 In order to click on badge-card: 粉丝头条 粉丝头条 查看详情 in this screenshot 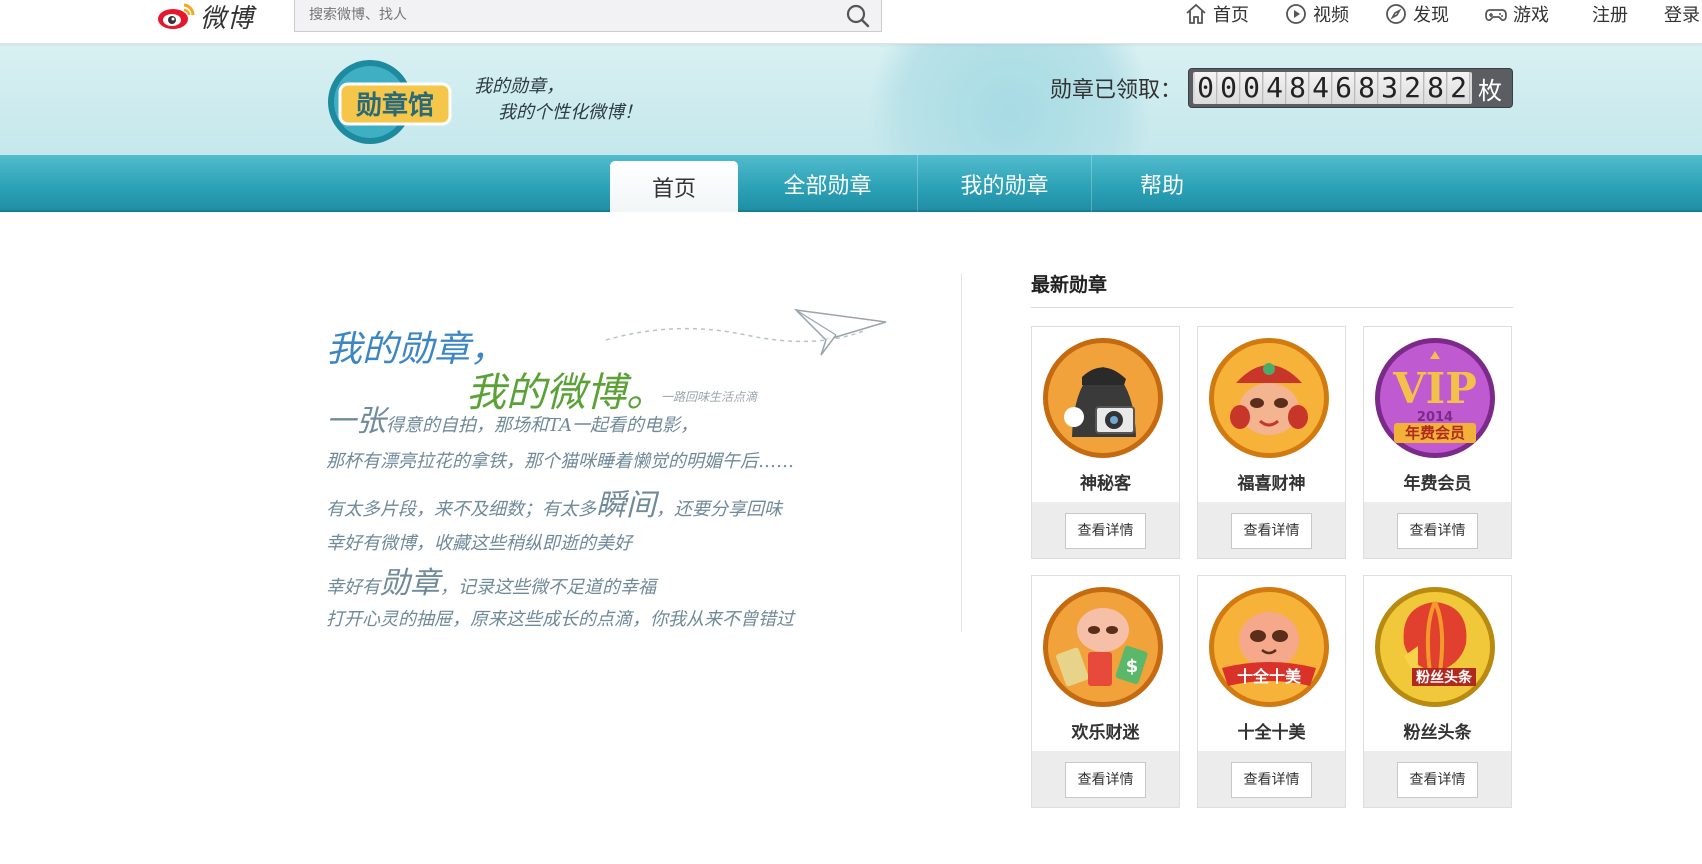, I will do `click(1437, 691)`.